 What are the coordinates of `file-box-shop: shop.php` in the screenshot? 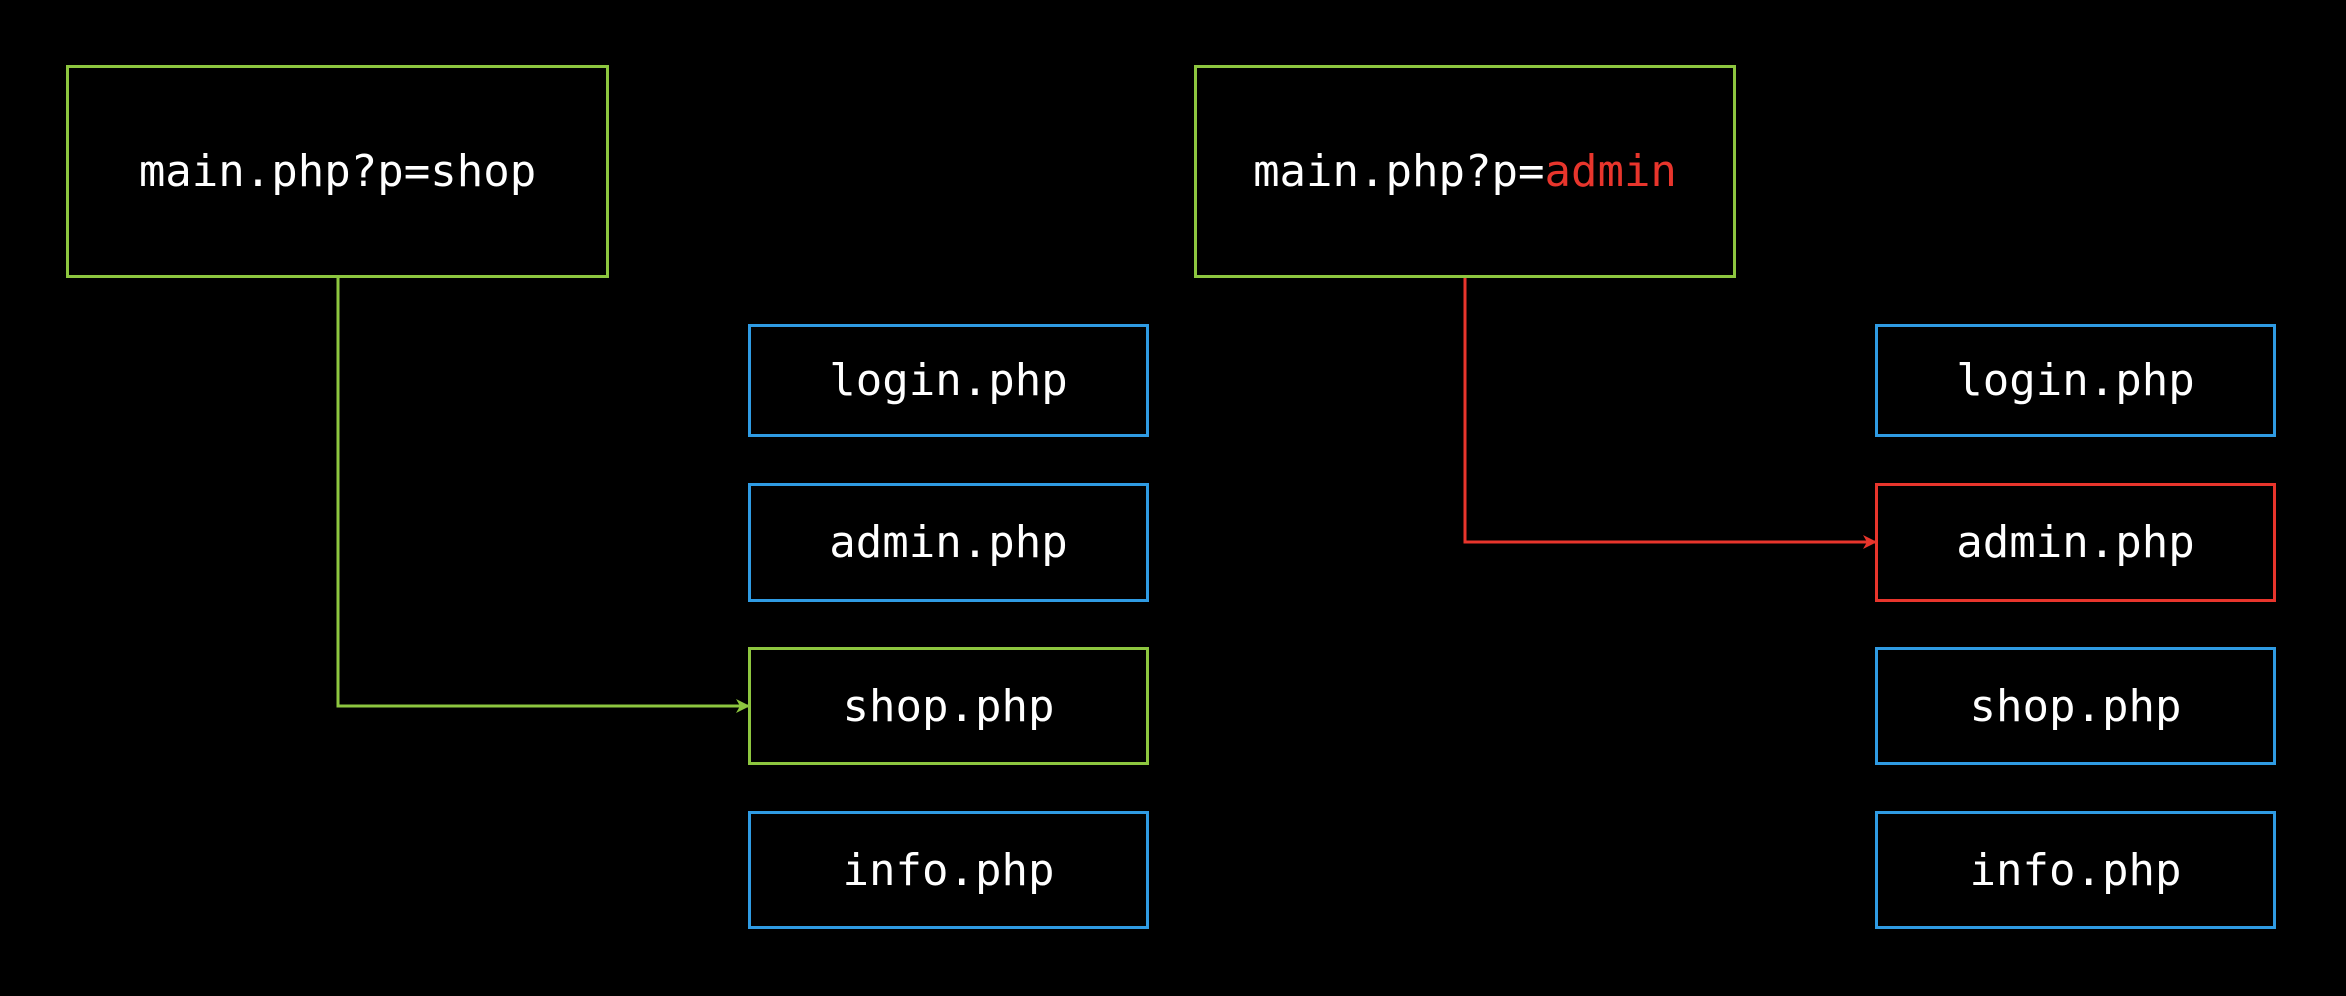 It's located at (2075, 706).